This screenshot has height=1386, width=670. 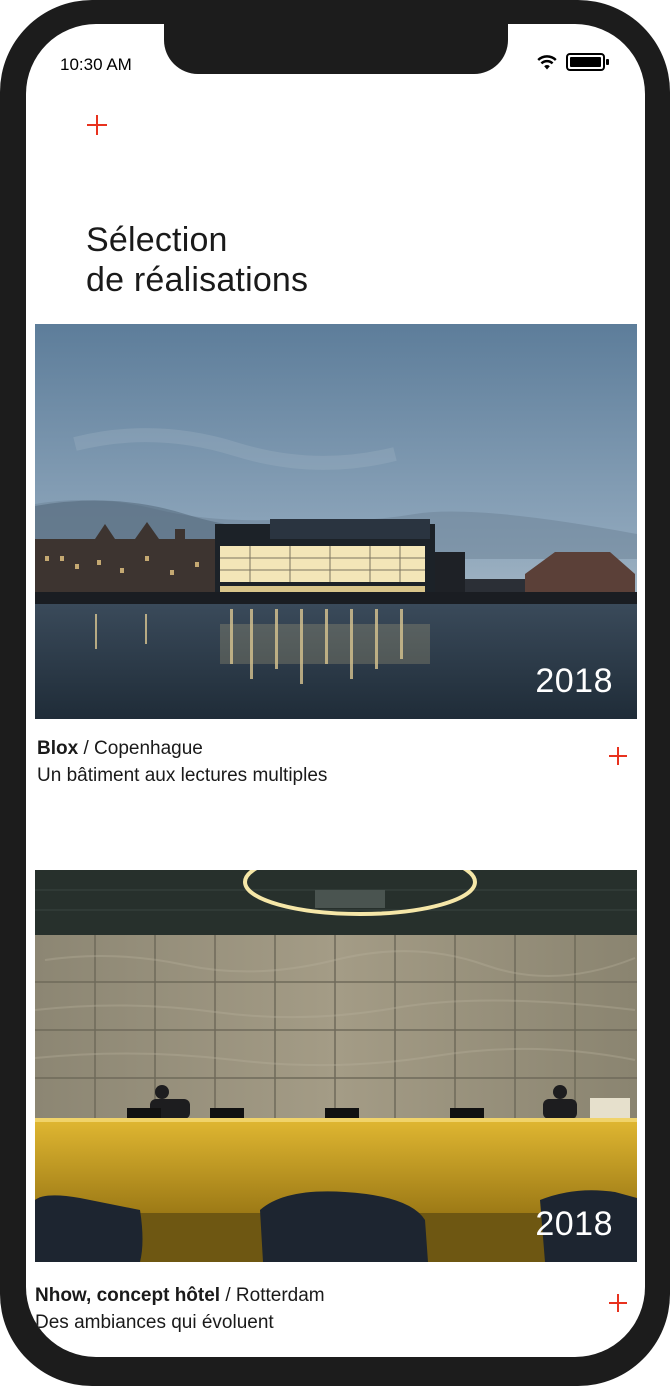 I want to click on project-city: Copenhague, so click(x=148, y=748).